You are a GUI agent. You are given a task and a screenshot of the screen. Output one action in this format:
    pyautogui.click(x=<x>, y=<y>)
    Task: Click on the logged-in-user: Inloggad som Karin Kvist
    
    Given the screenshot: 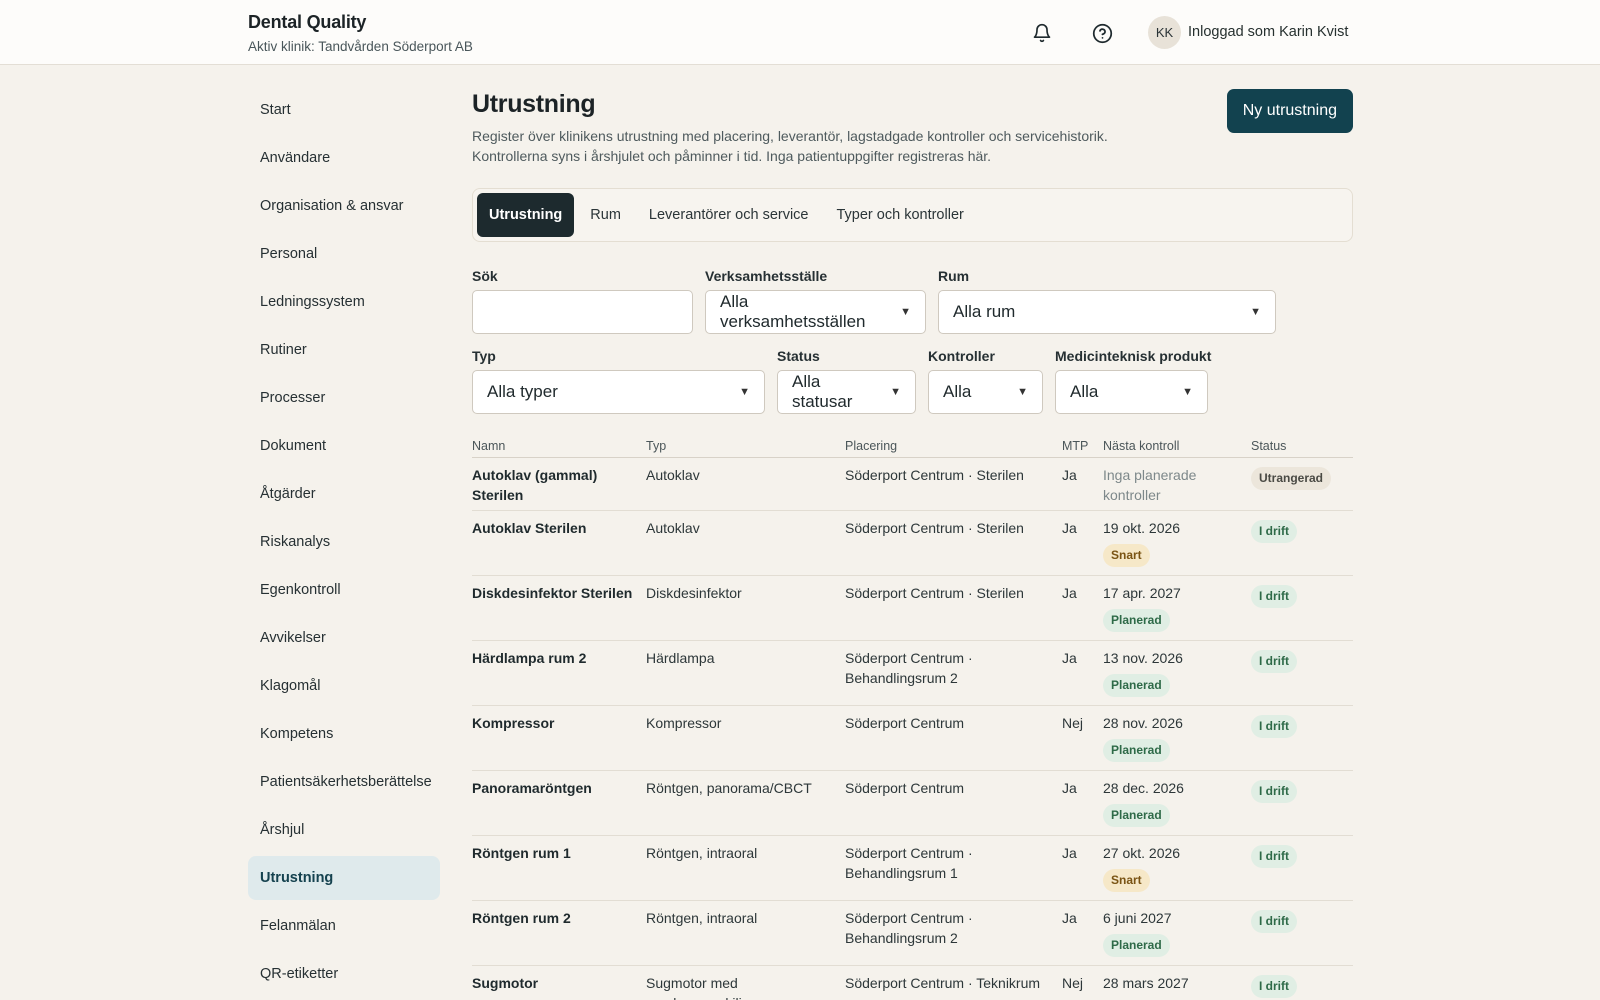 What is the action you would take?
    pyautogui.click(x=1268, y=32)
    